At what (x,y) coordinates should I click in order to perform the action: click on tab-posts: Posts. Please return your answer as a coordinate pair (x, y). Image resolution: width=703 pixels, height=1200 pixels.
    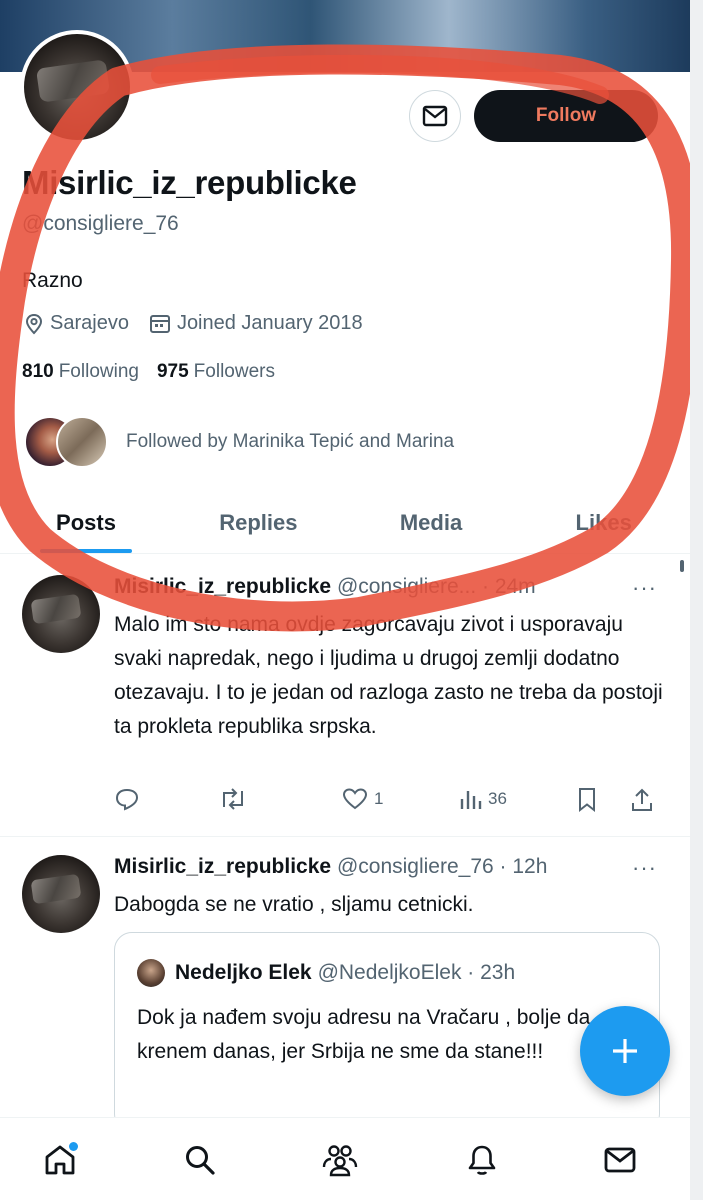
    Looking at the image, I should click on (86, 522).